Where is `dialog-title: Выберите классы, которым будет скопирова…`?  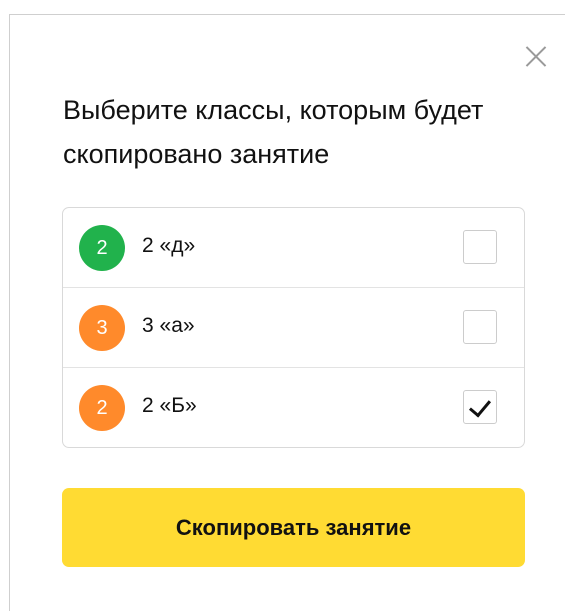
dialog-title: Выберите классы, которым будет скопирова… is located at coordinates (273, 132).